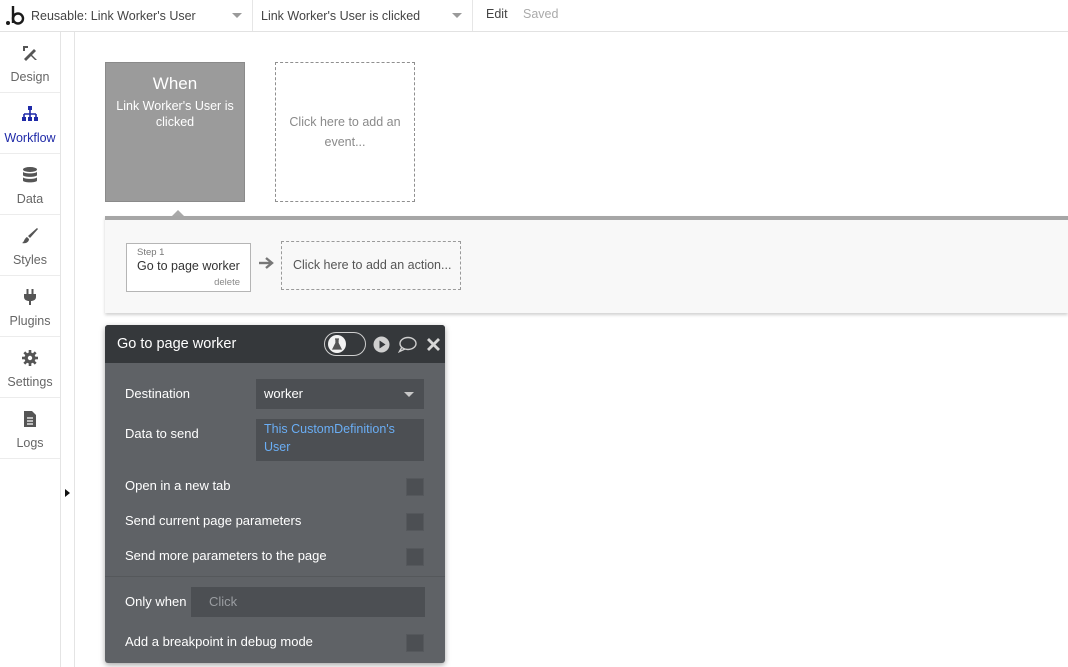 The width and height of the screenshot is (1068, 667). I want to click on step-name: Go to page worker, so click(188, 266).